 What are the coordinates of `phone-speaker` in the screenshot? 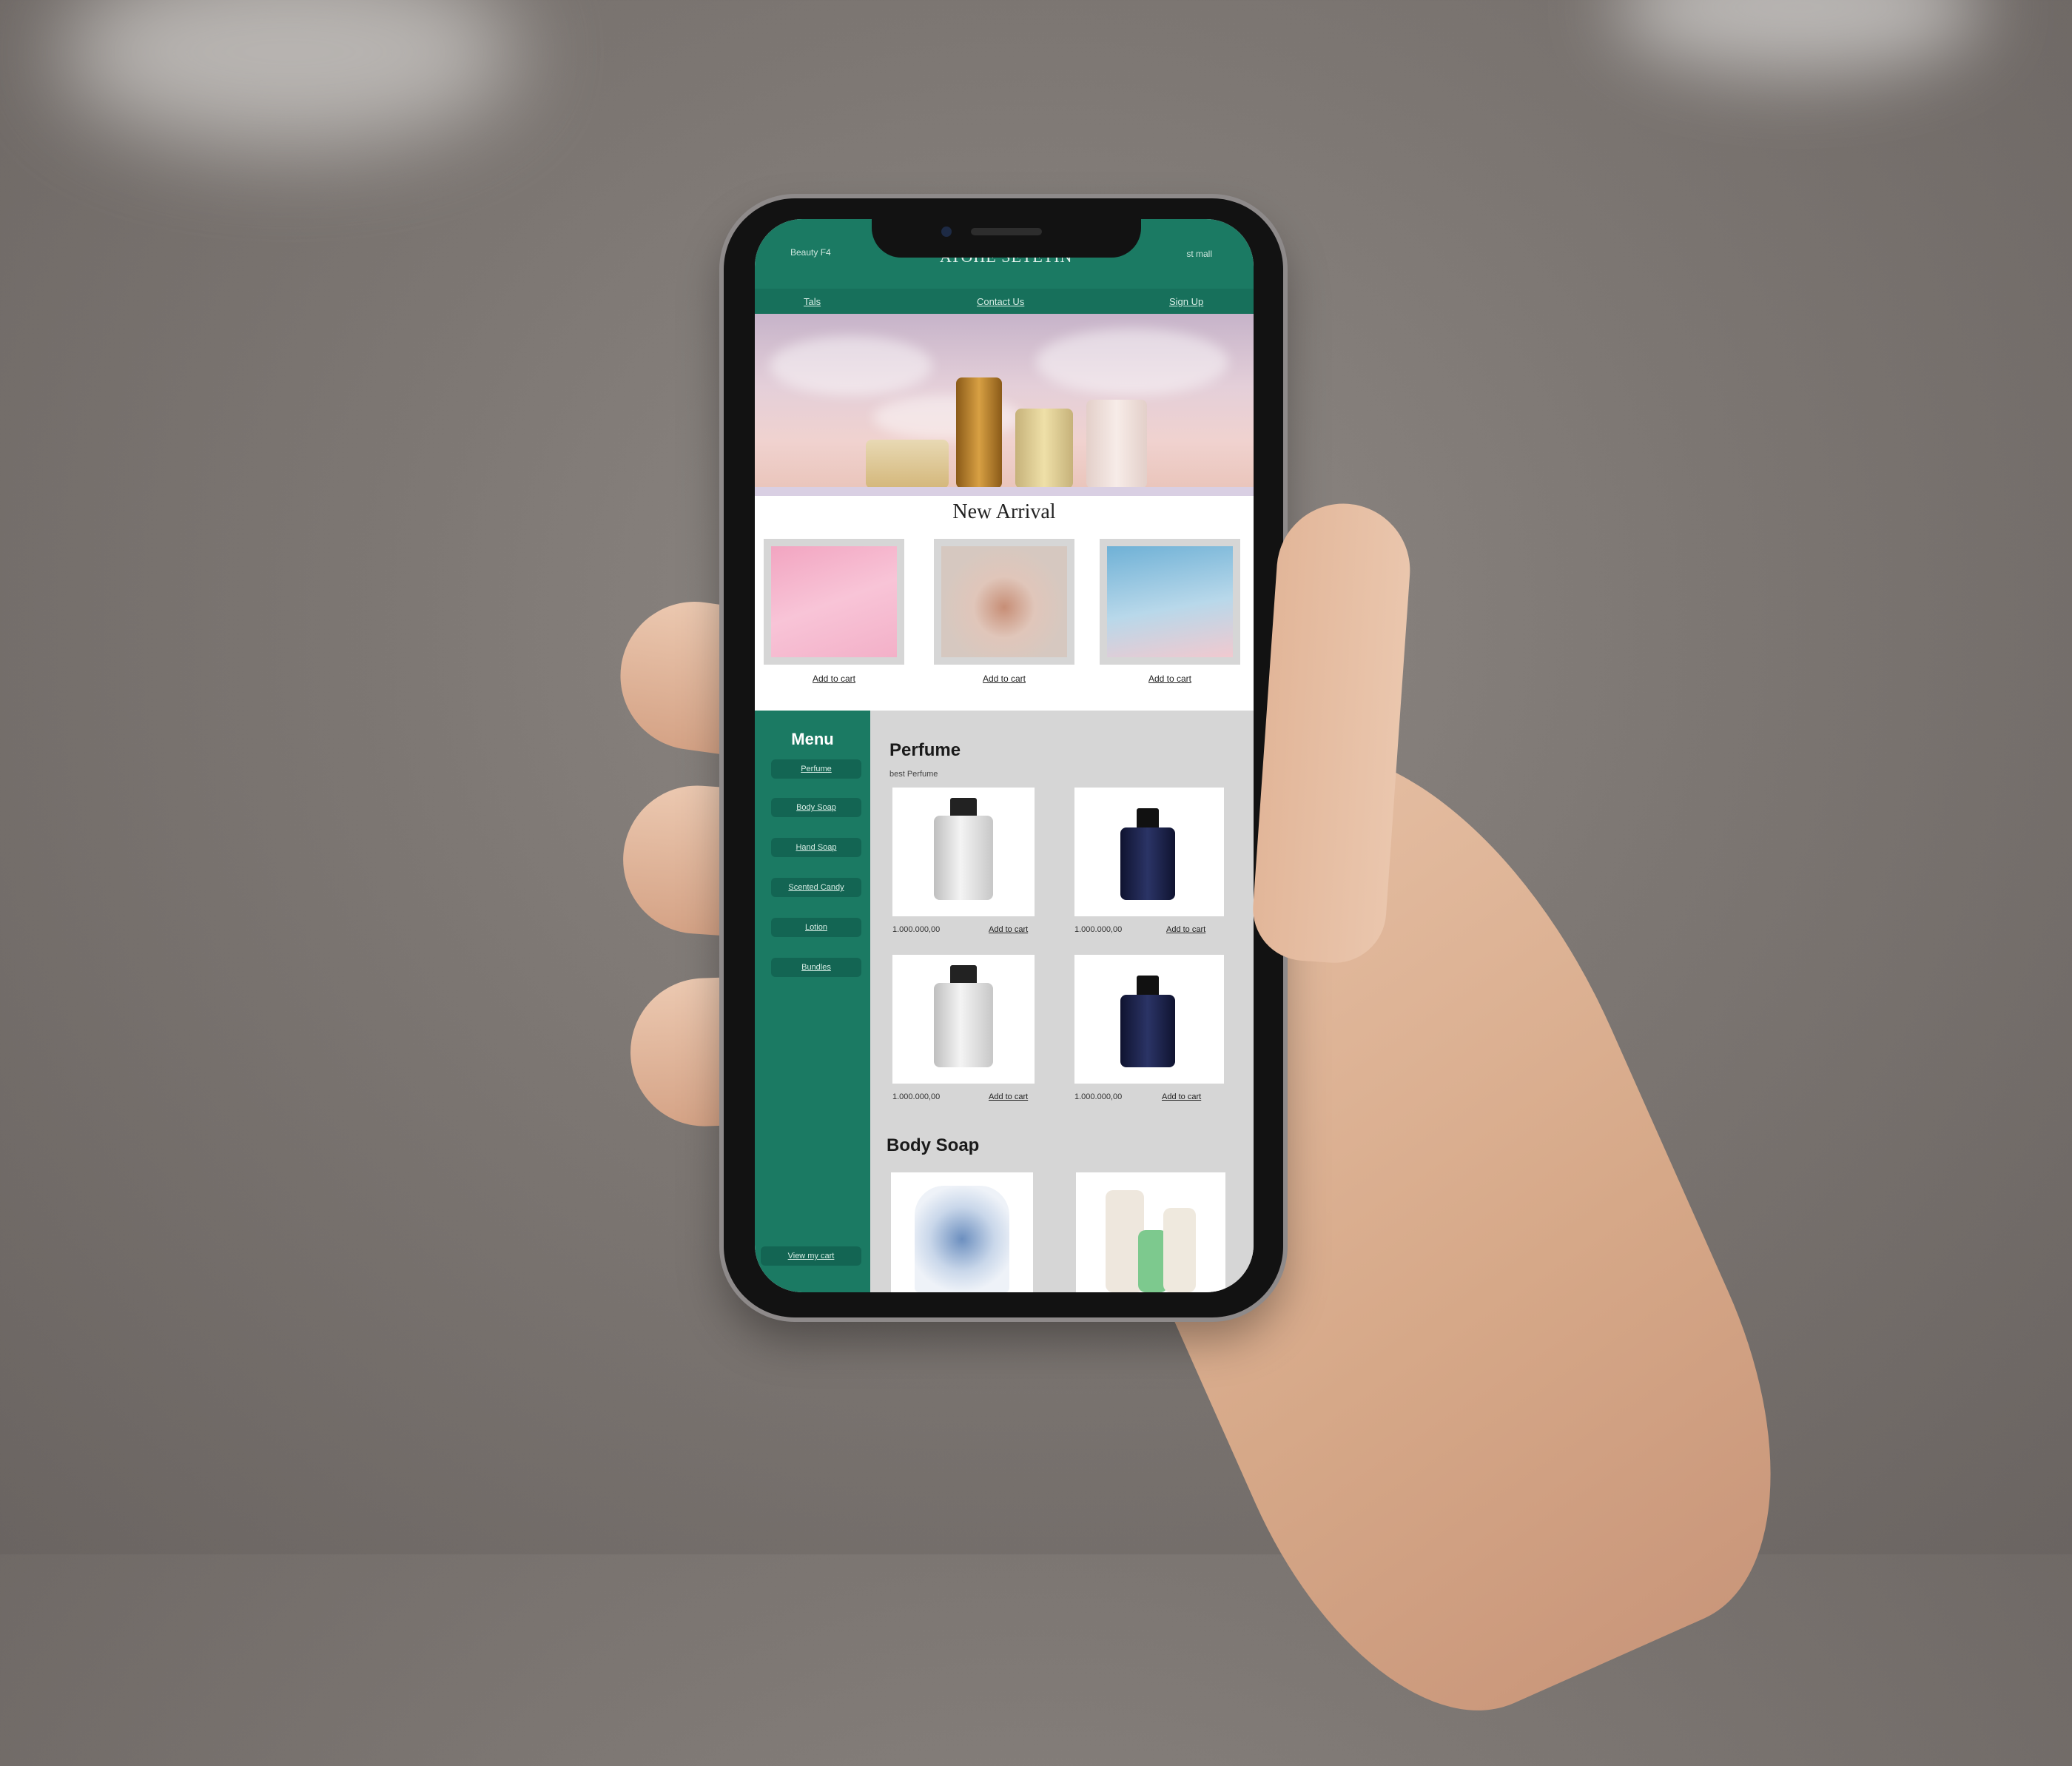 It's located at (1006, 231).